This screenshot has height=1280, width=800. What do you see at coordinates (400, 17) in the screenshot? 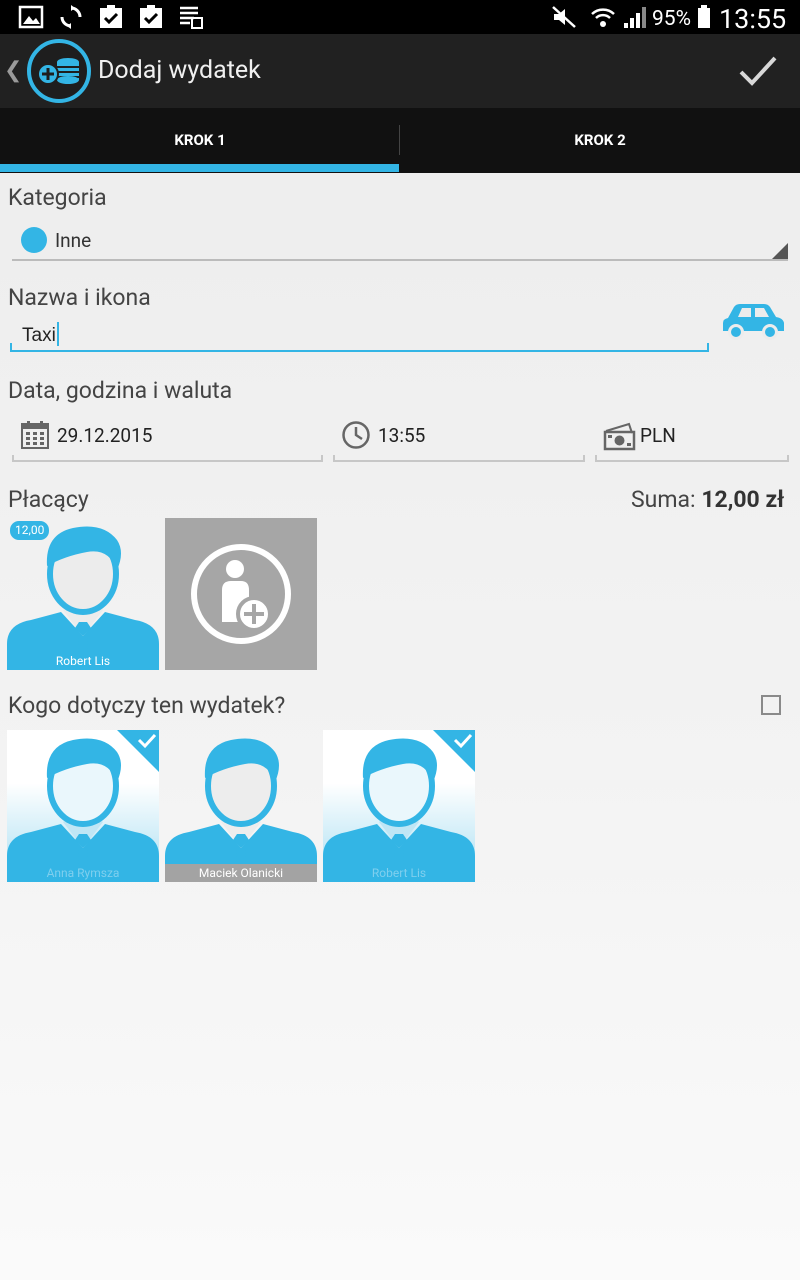
I see `status-bar: 95% 13:55` at bounding box center [400, 17].